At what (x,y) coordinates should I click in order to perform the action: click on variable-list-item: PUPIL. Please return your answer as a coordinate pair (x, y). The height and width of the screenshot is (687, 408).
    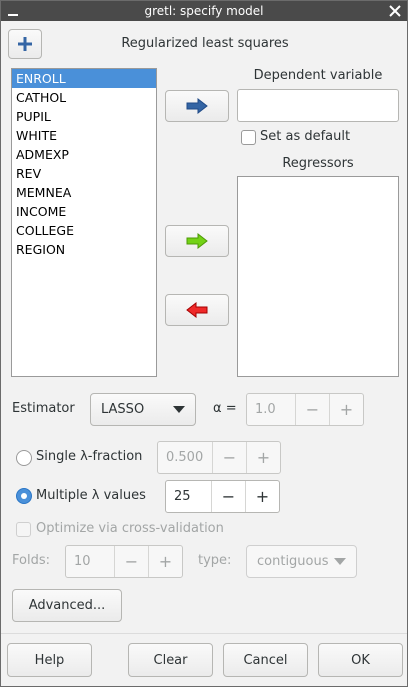
    Looking at the image, I should click on (84, 116).